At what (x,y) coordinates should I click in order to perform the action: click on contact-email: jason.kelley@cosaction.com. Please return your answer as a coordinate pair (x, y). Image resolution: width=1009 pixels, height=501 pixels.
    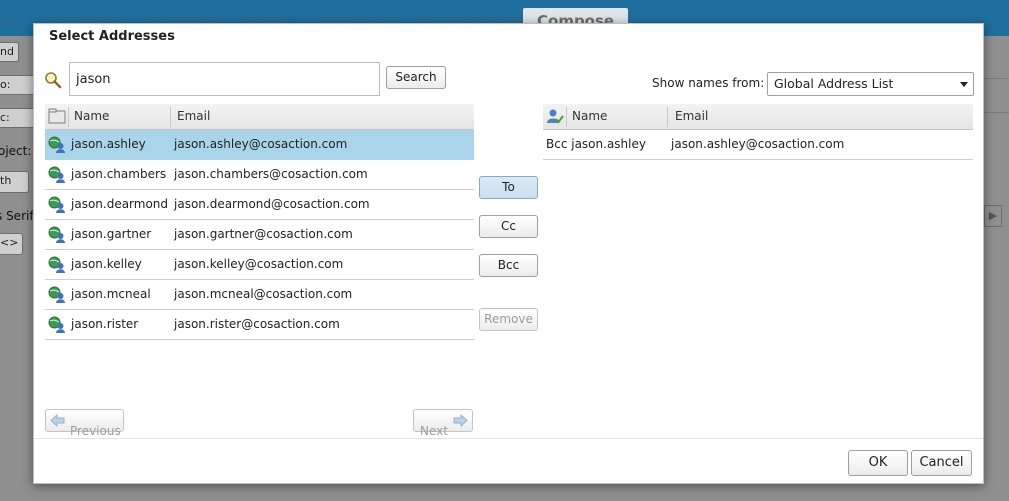
    Looking at the image, I should click on (259, 264).